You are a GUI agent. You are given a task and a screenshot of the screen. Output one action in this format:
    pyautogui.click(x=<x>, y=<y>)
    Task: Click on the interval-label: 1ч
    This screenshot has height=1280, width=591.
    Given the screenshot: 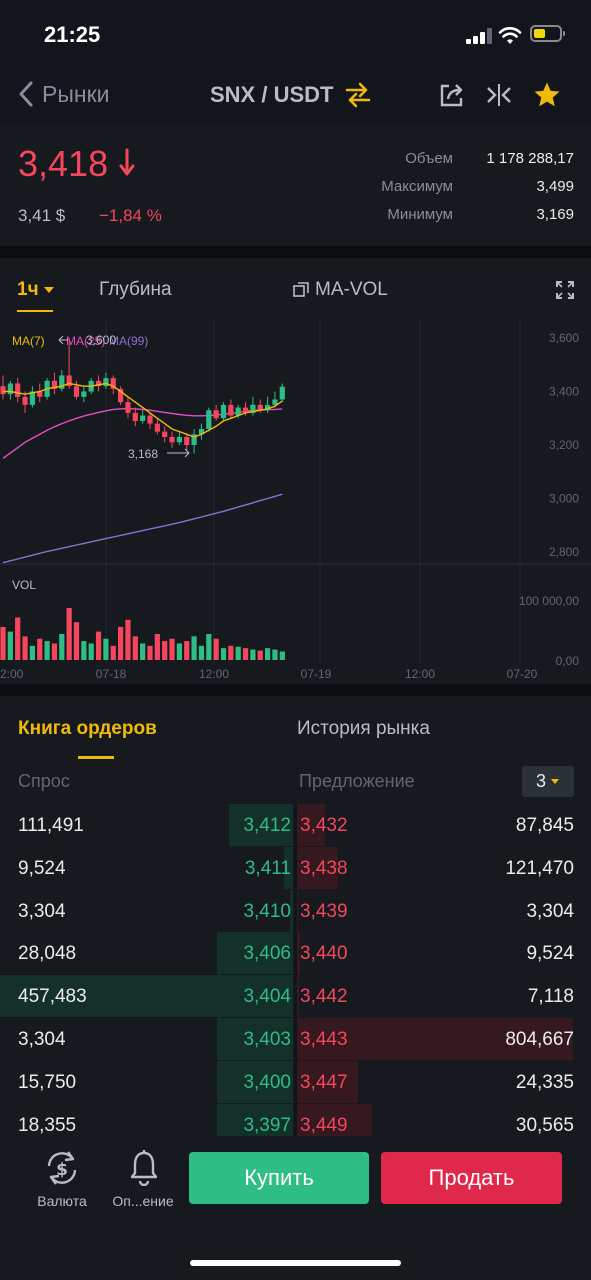 What is the action you would take?
    pyautogui.click(x=28, y=289)
    